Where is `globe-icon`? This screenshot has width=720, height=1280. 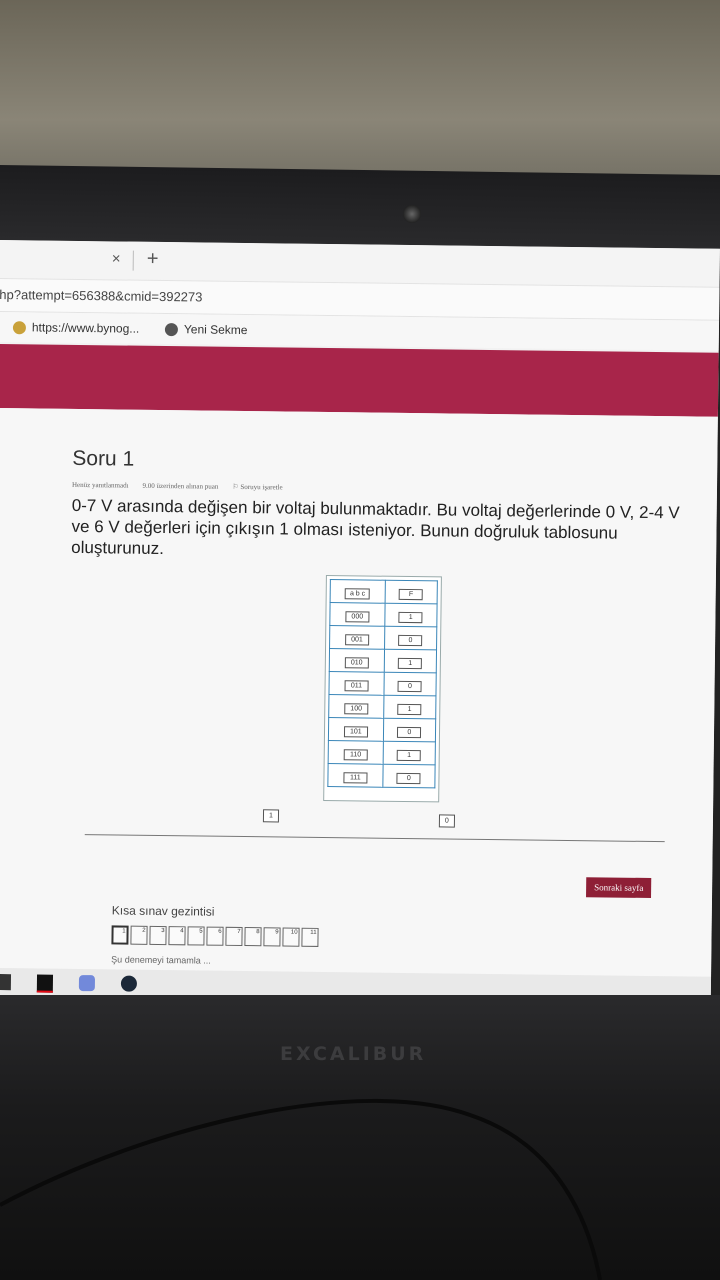 globe-icon is located at coordinates (171, 329).